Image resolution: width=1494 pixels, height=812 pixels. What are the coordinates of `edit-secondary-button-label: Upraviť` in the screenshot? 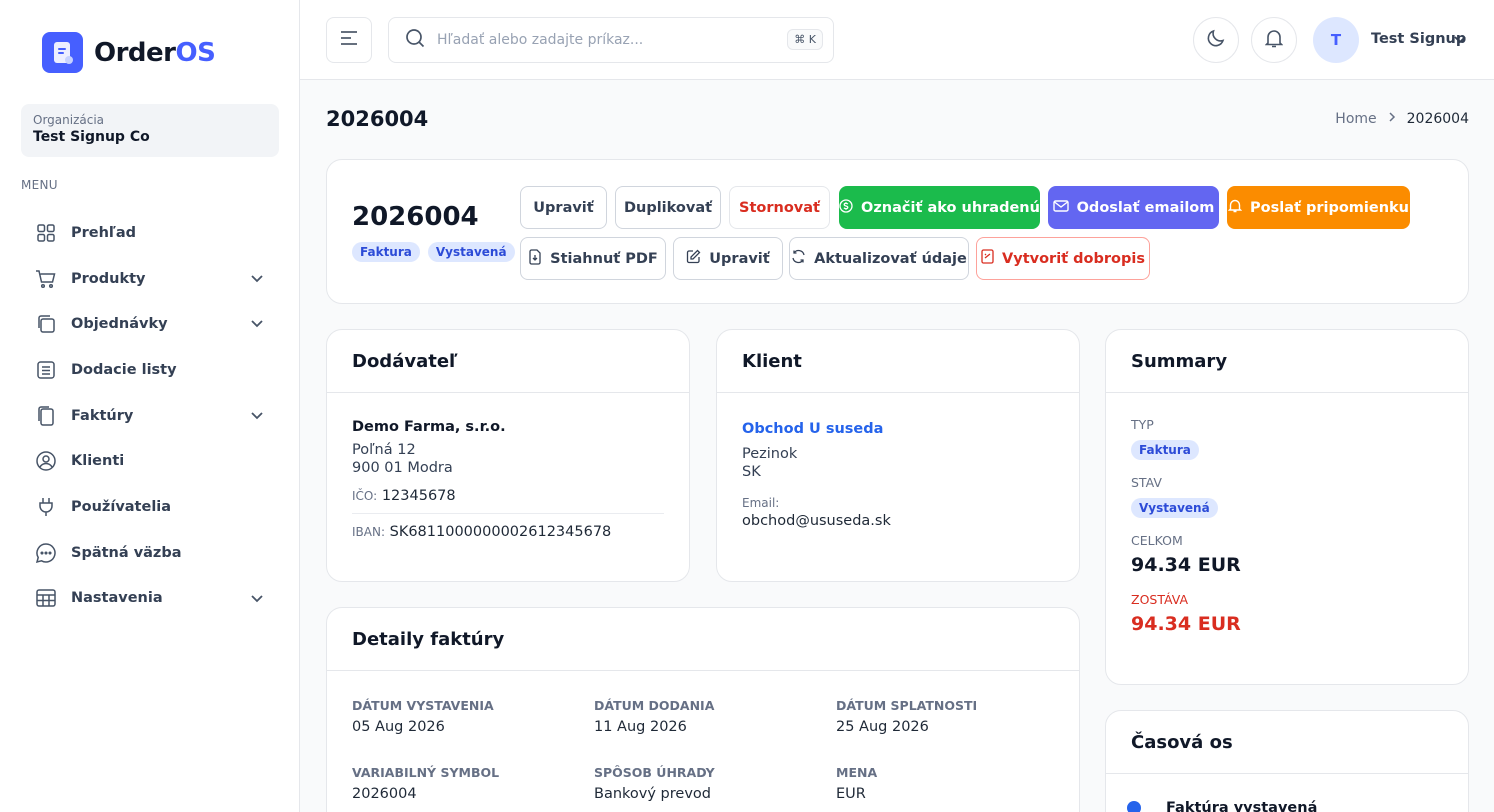 It's located at (739, 258).